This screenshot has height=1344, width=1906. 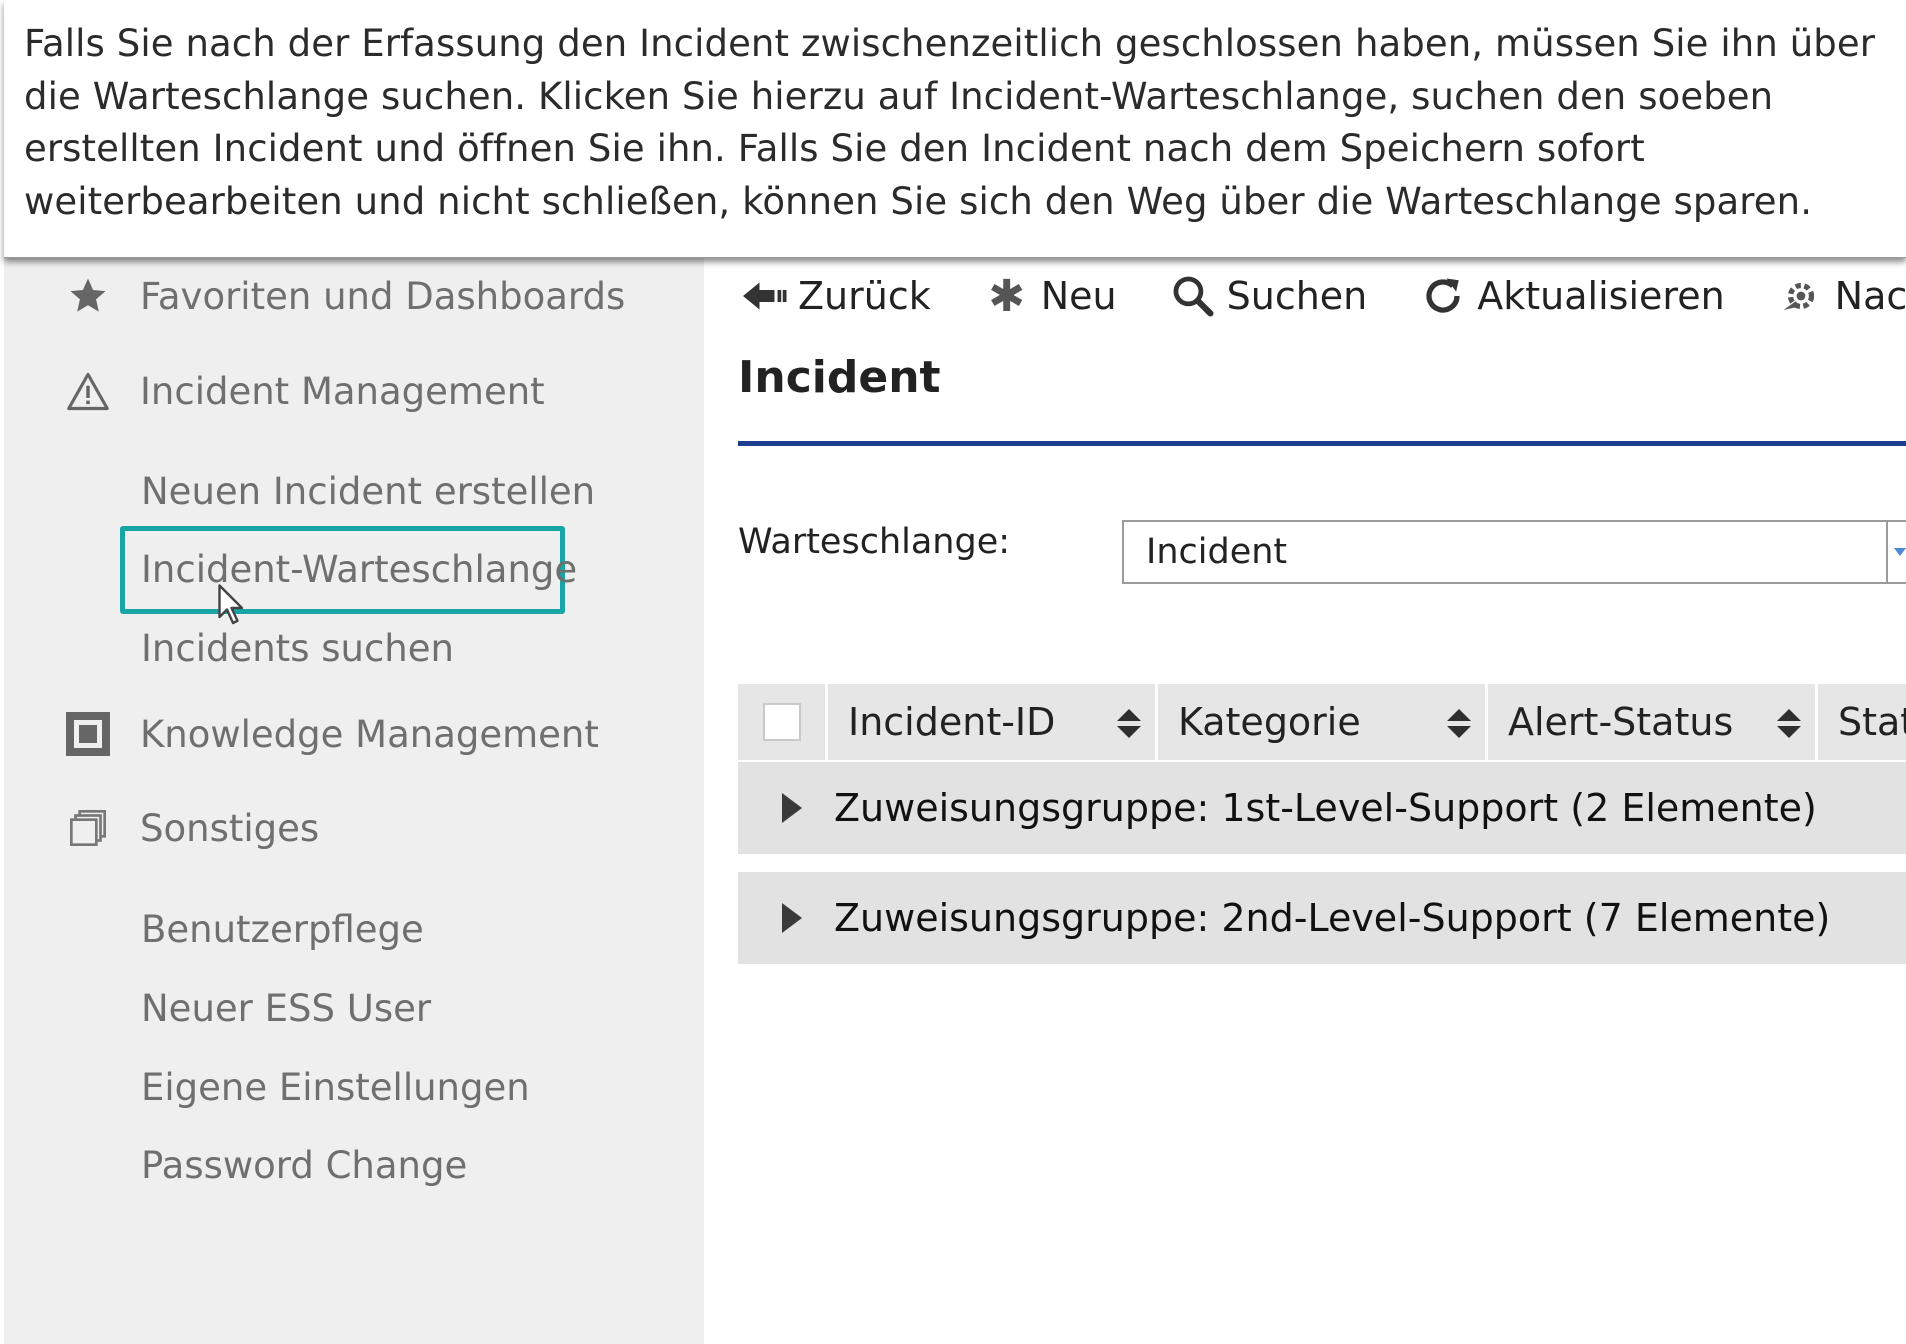 What do you see at coordinates (230, 828) in the screenshot?
I see `sidebar-item-label: Sonstiges` at bounding box center [230, 828].